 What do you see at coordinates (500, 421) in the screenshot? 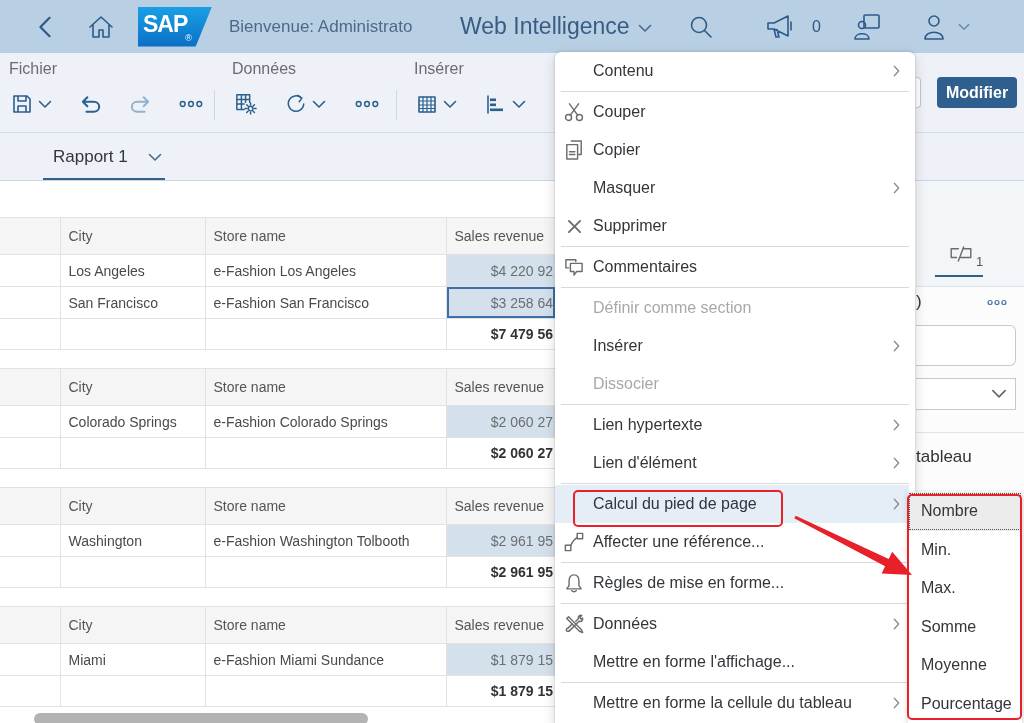
I see `table-cell: $2 060 27` at bounding box center [500, 421].